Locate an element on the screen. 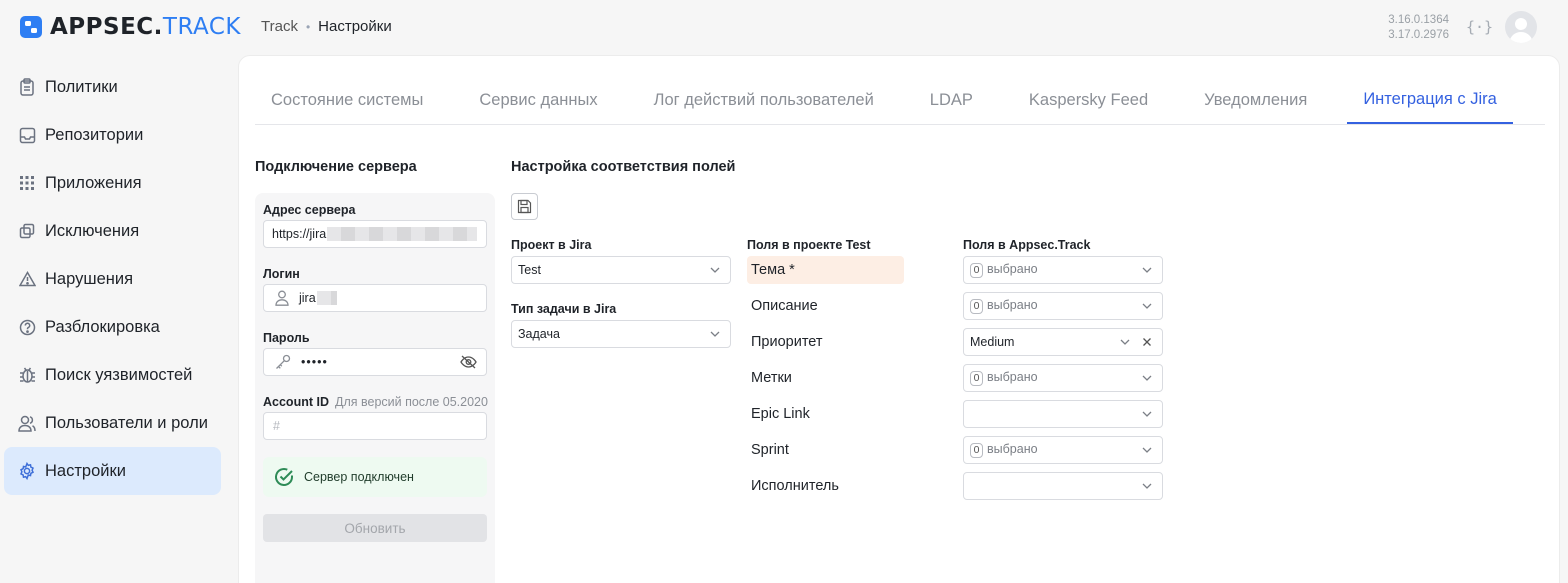 The height and width of the screenshot is (583, 1568). server-address-value: https://jira is located at coordinates (299, 234).